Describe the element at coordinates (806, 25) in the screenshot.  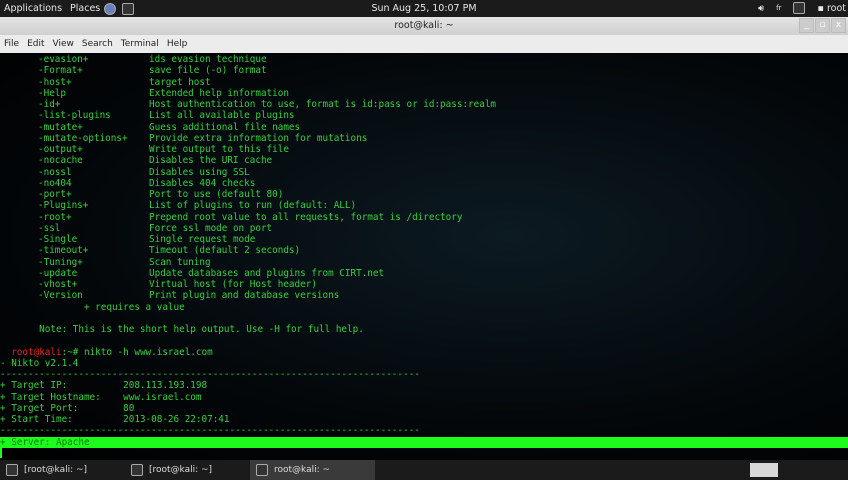
I see `minimize-button: _` at that location.